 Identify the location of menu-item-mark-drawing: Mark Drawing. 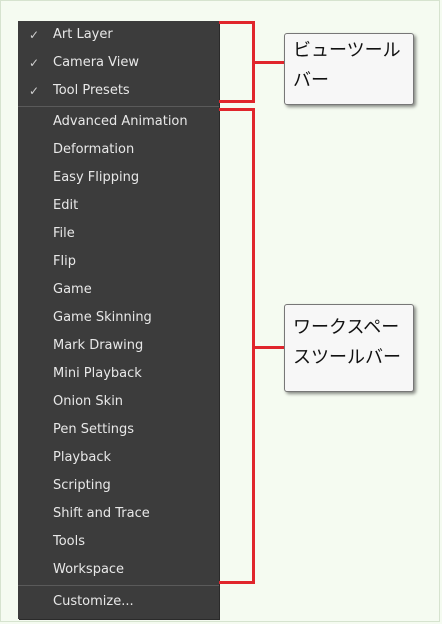
(118, 346).